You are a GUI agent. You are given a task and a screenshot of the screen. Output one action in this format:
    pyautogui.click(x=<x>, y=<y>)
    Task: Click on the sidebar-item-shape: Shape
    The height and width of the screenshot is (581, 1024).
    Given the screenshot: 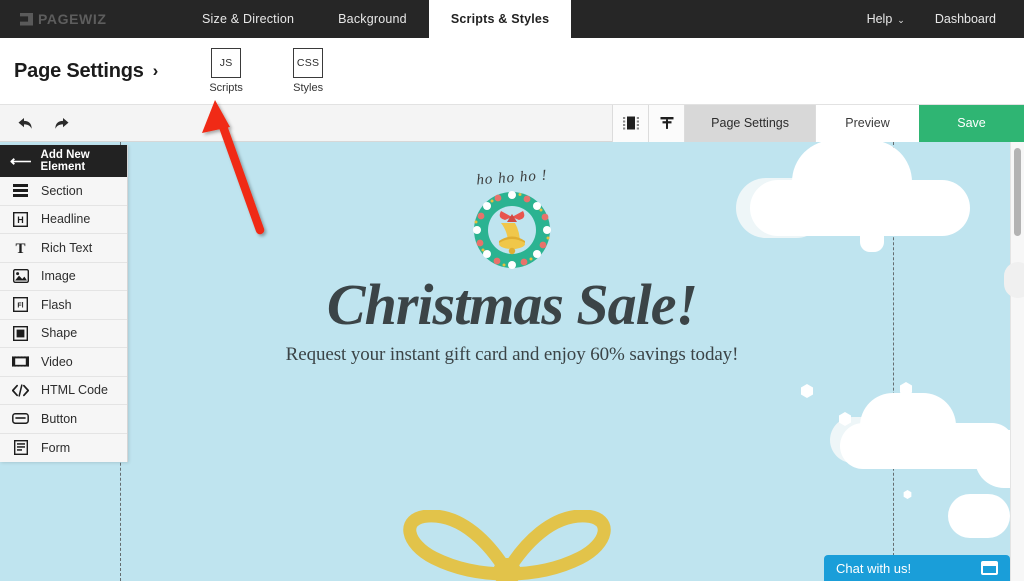 What is the action you would take?
    pyautogui.click(x=63, y=333)
    